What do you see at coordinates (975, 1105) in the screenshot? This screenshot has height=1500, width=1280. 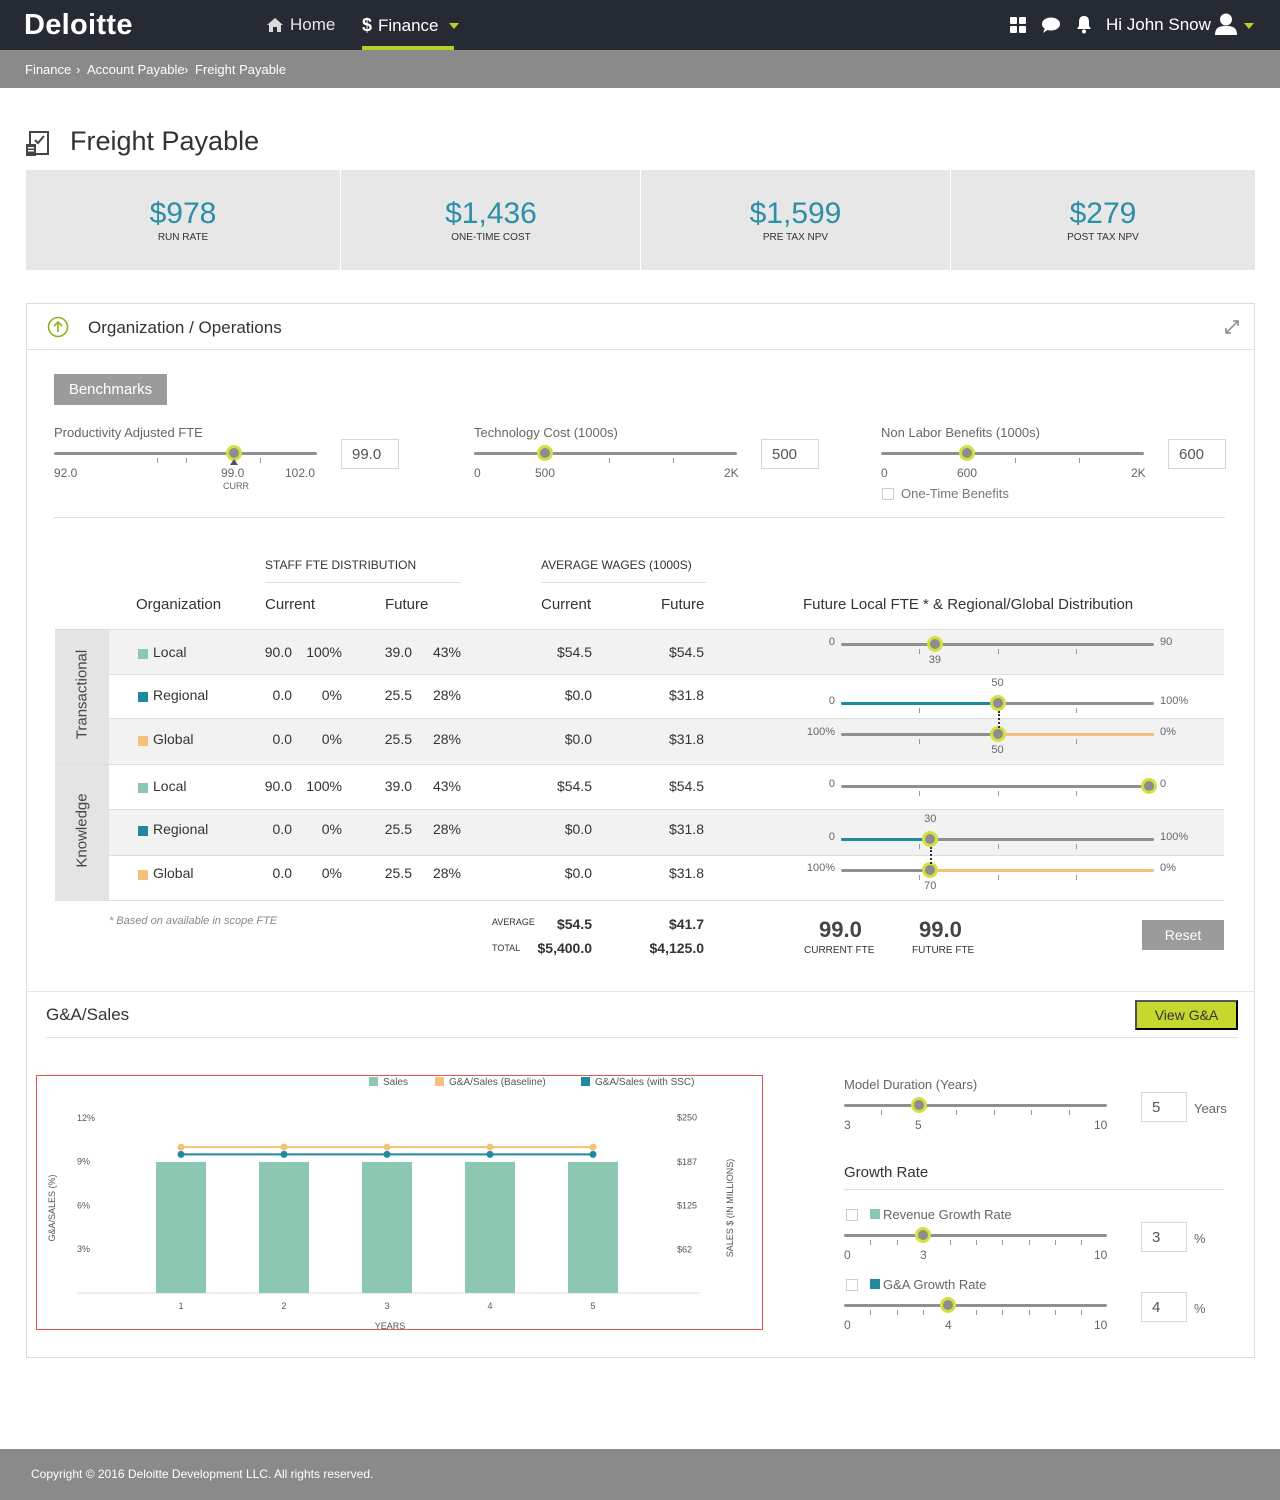 I see `model-duration-slider` at bounding box center [975, 1105].